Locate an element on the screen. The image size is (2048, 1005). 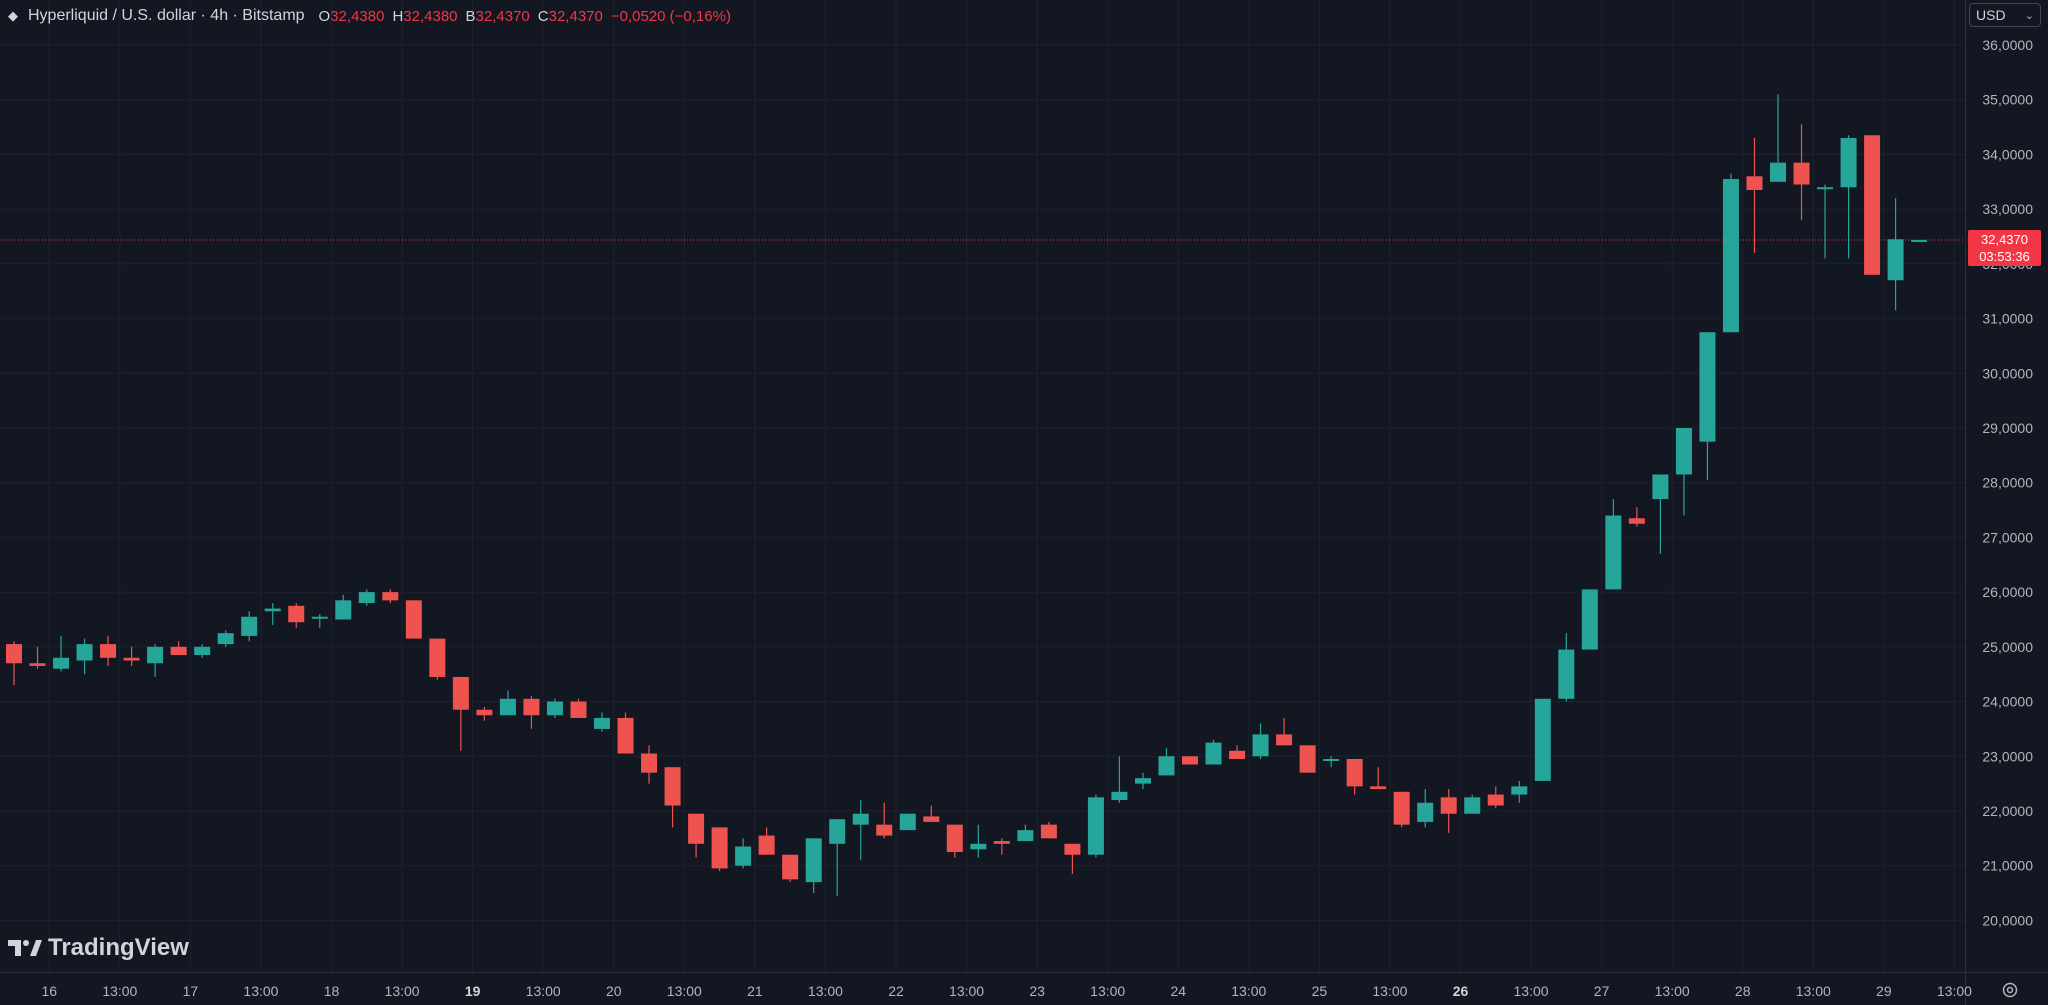
ohlc-close-value: 32,4370 is located at coordinates (575, 16).